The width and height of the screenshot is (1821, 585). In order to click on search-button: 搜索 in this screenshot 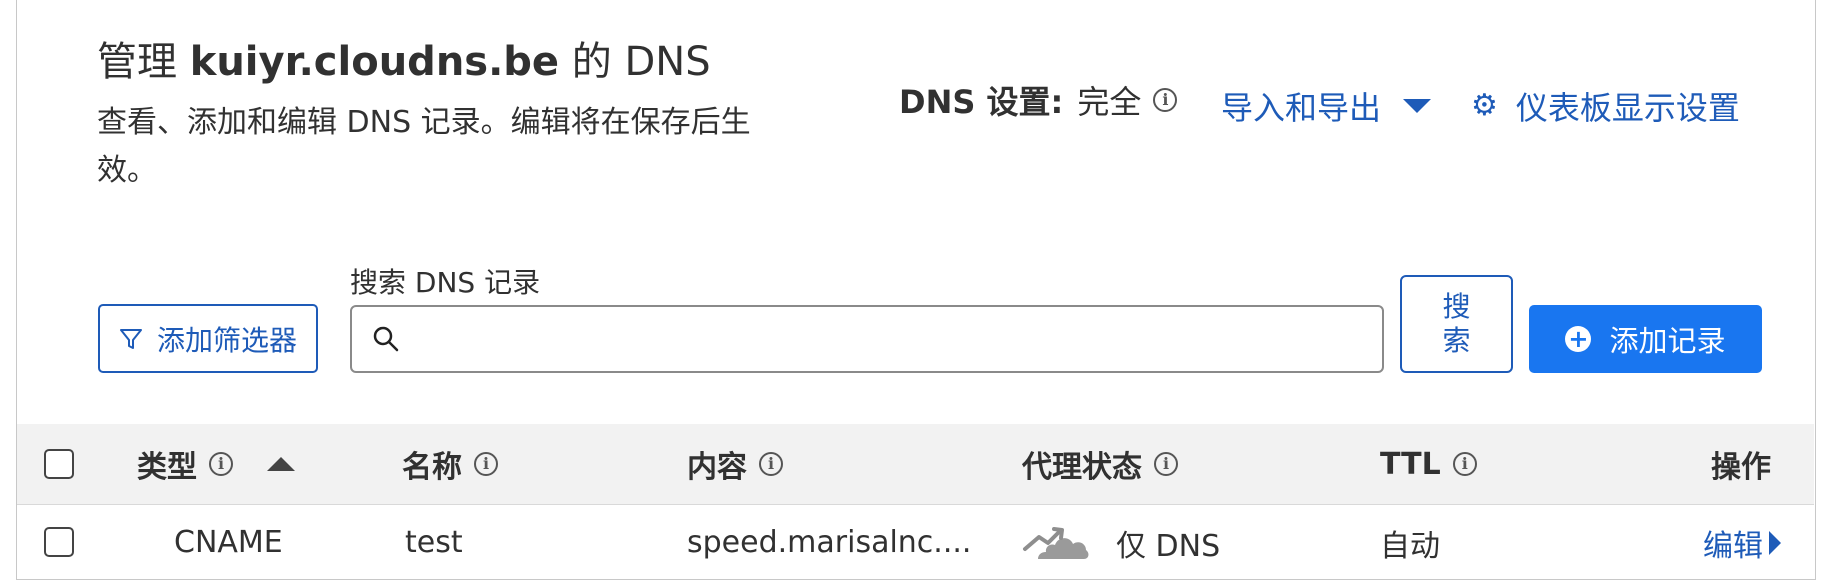, I will do `click(1456, 324)`.